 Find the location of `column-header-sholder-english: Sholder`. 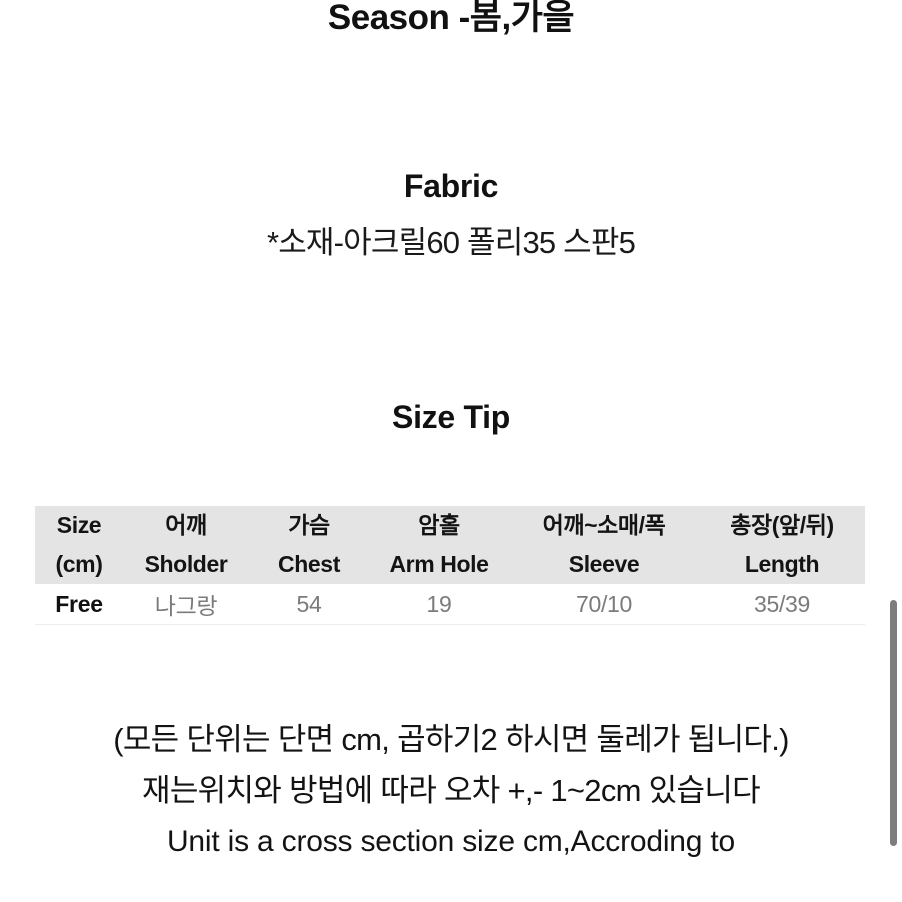

column-header-sholder-english: Sholder is located at coordinates (186, 564).